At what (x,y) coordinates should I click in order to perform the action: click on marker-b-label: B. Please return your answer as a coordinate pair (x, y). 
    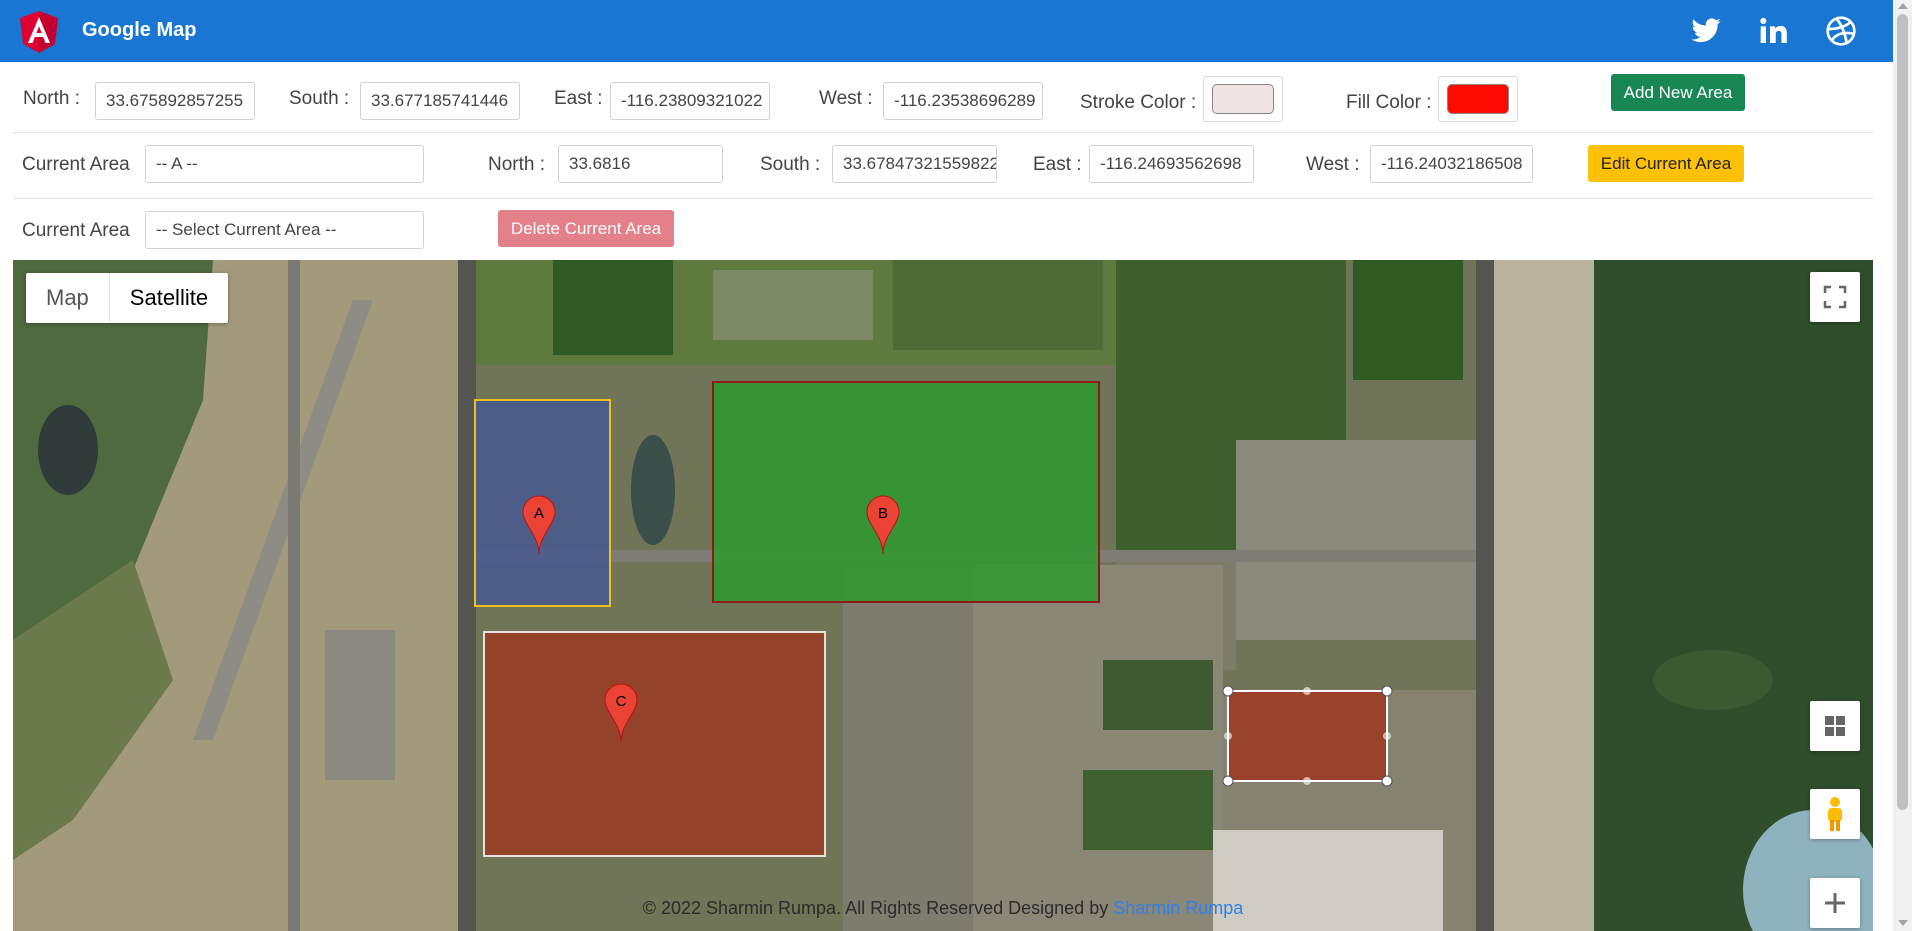
    Looking at the image, I should click on (883, 513).